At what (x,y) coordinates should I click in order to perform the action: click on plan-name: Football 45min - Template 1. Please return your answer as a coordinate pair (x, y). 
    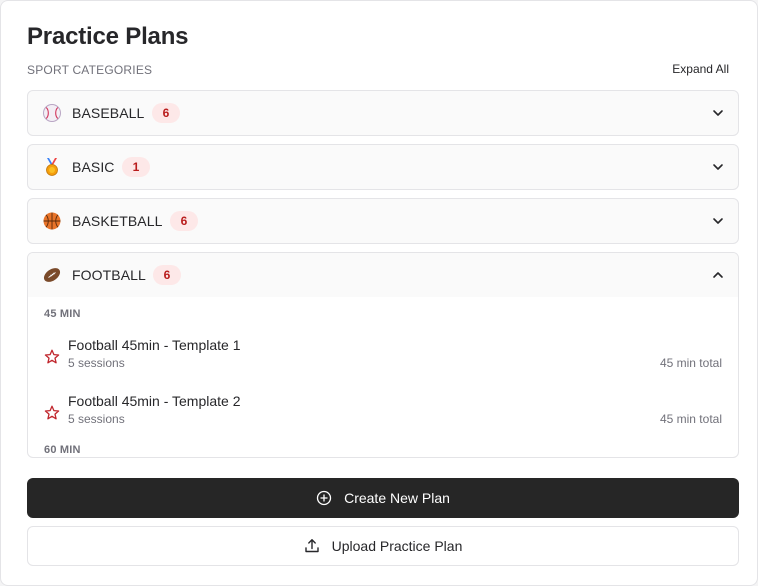
    Looking at the image, I should click on (154, 345).